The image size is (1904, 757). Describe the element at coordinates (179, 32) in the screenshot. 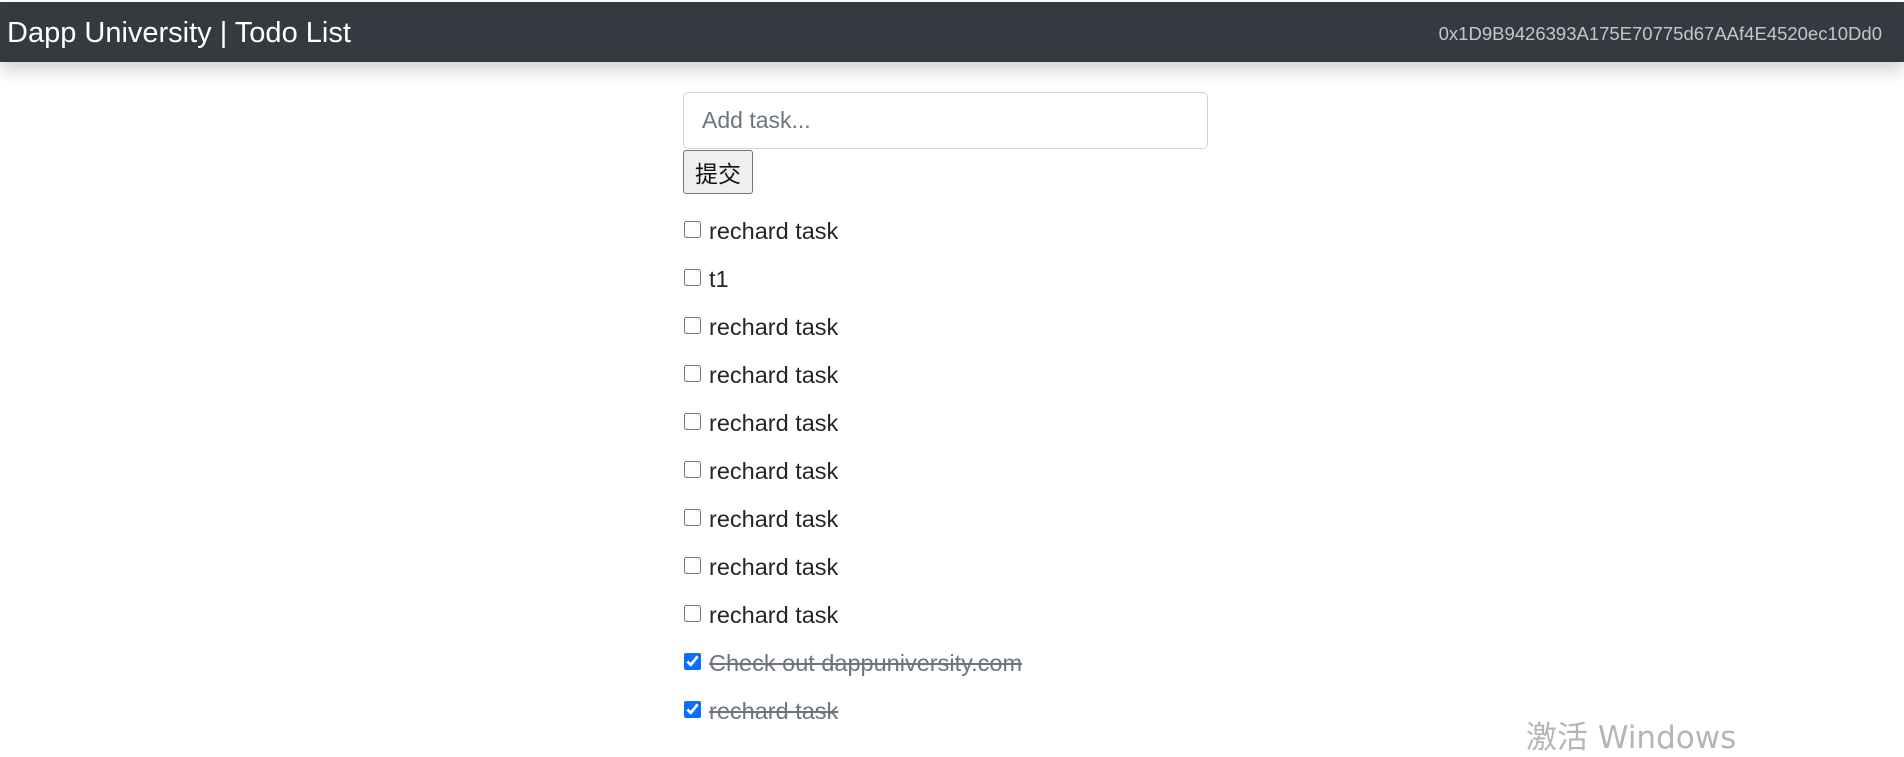

I see `brand-title: Dapp University | Todo List` at that location.